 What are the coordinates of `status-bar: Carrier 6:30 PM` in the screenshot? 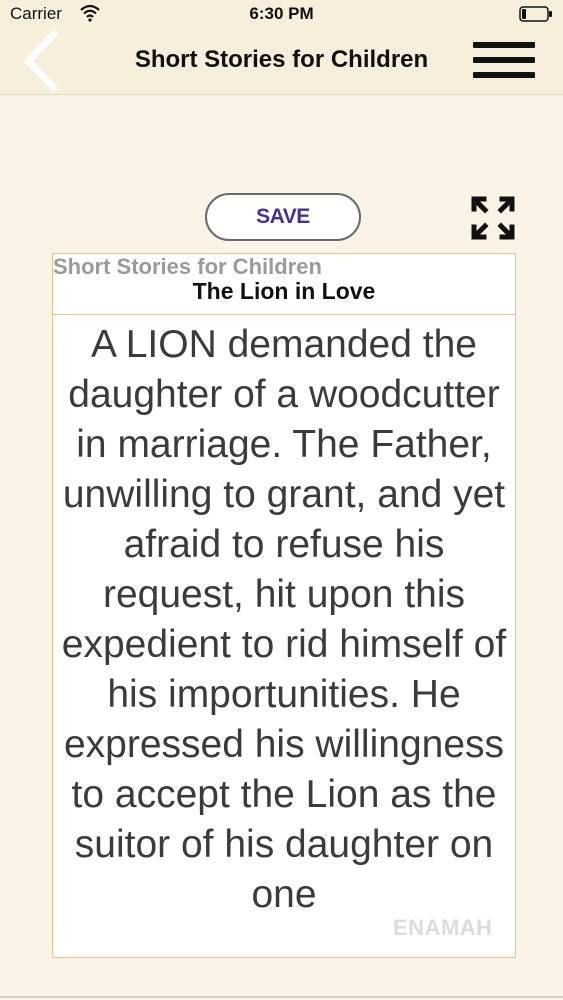 It's located at (281, 14).